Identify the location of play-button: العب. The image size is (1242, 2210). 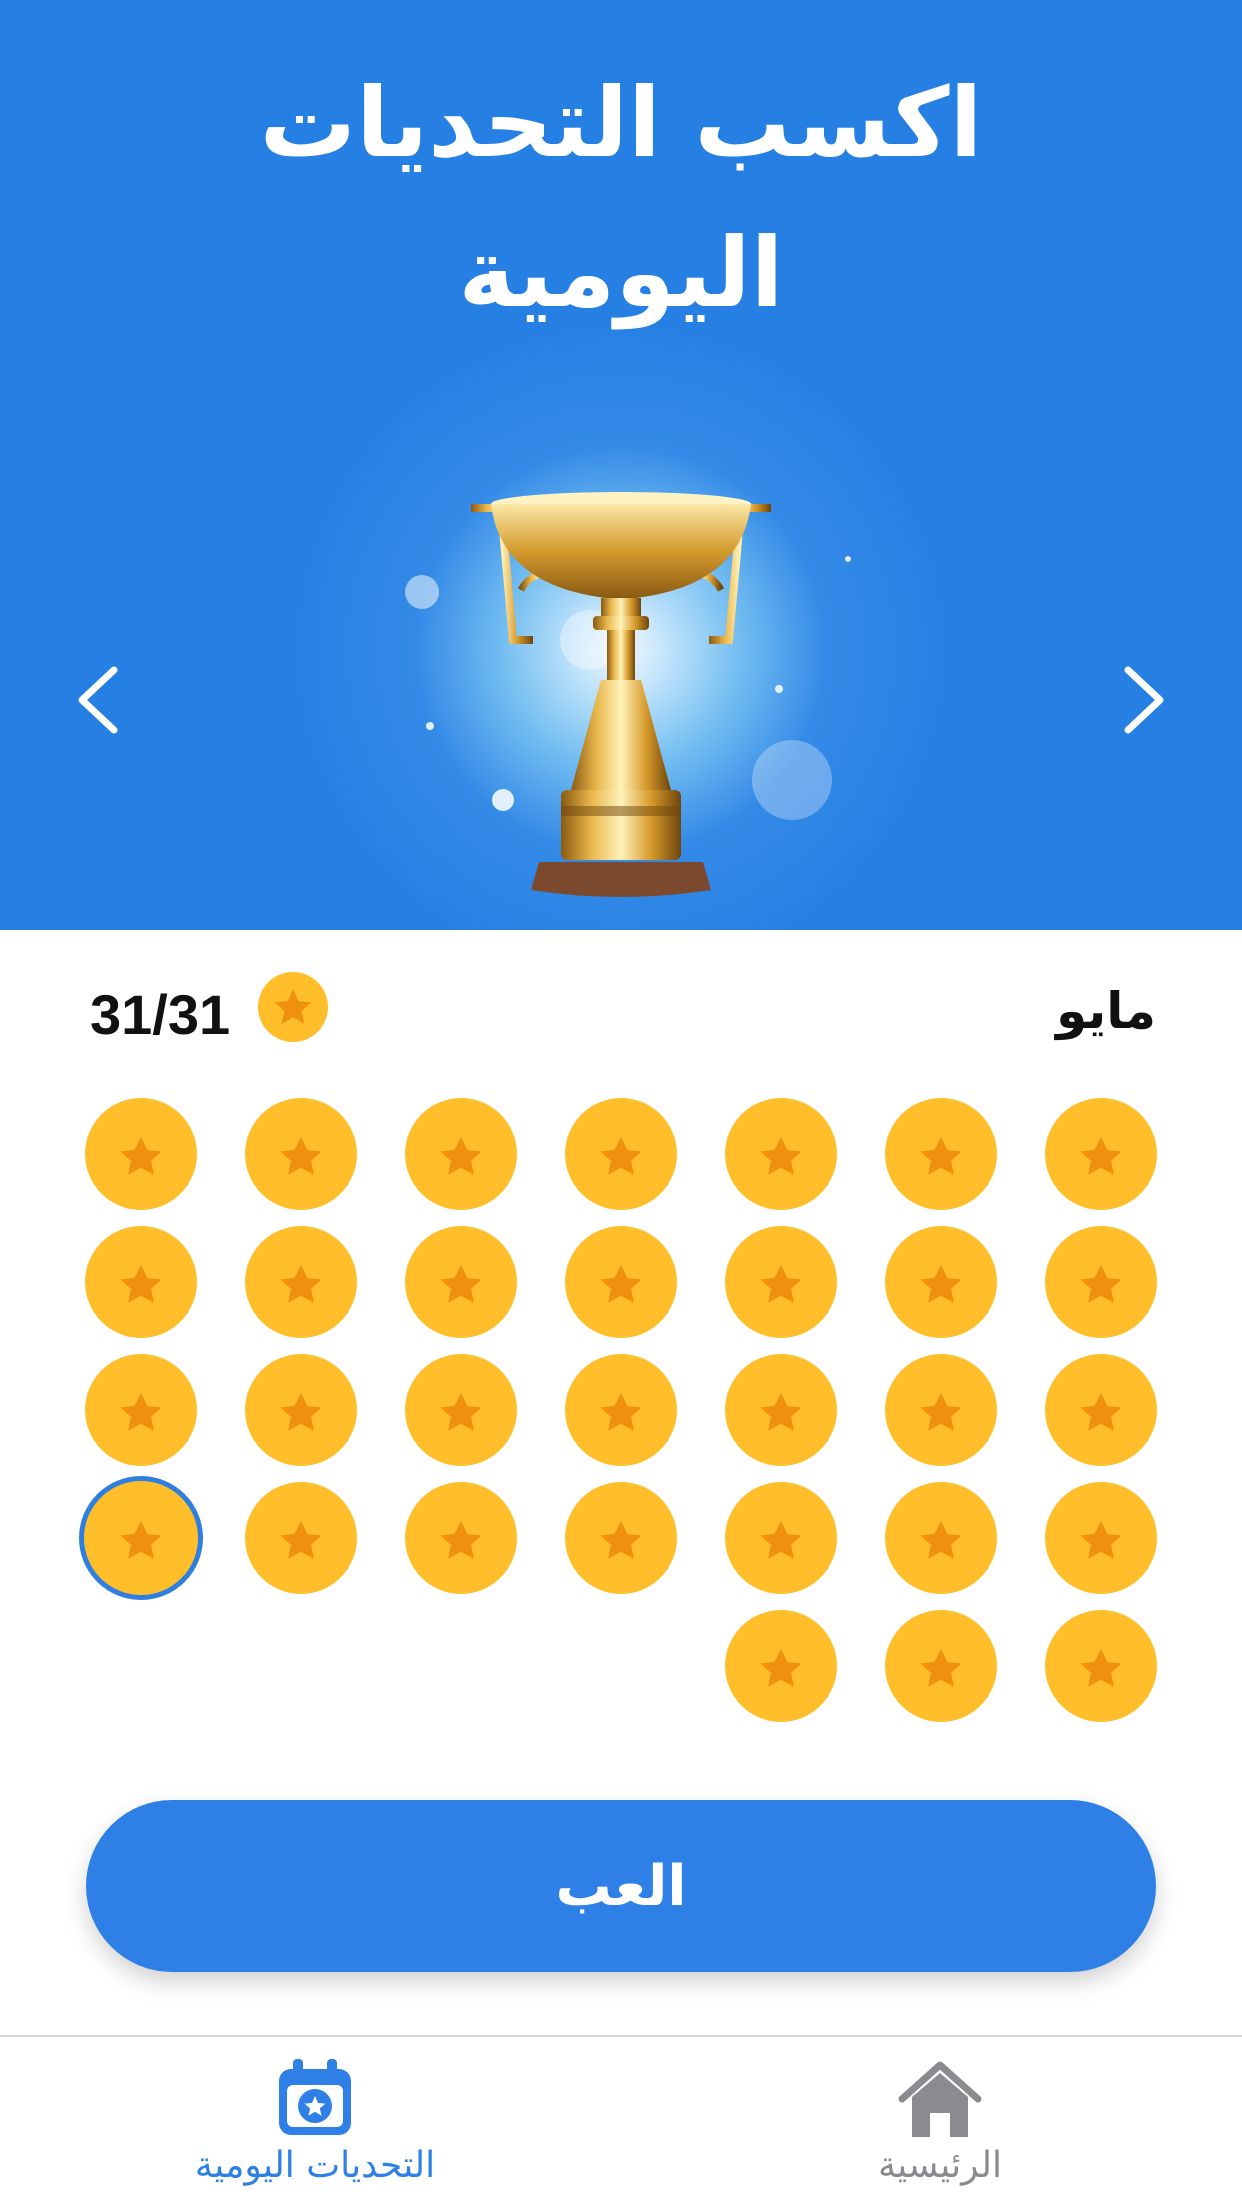
(621, 1886).